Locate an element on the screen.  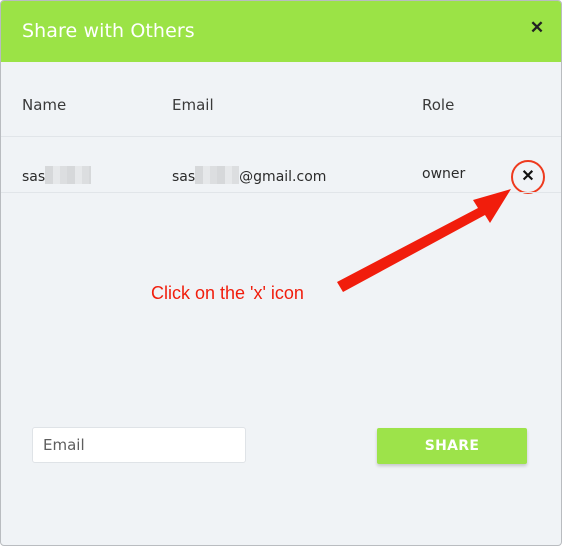
arrow-shape is located at coordinates (424, 240).